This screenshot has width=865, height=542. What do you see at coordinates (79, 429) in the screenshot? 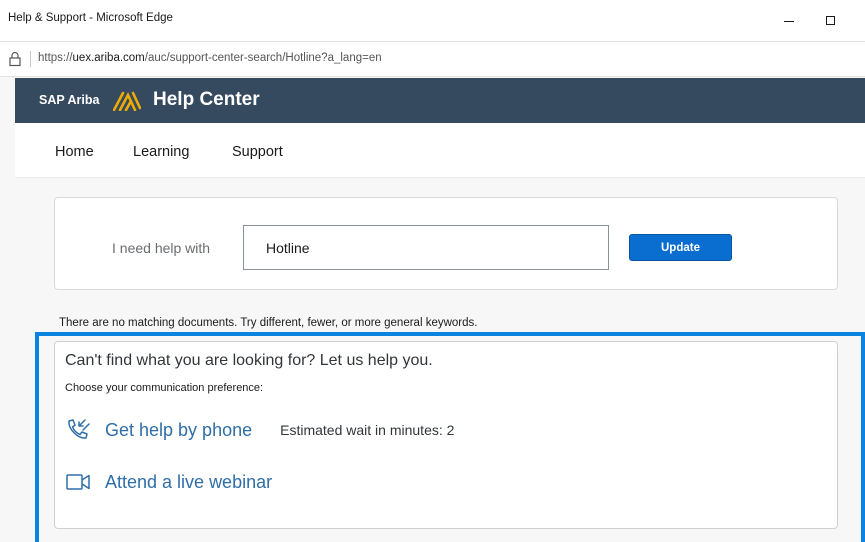
I see `phone-icon` at bounding box center [79, 429].